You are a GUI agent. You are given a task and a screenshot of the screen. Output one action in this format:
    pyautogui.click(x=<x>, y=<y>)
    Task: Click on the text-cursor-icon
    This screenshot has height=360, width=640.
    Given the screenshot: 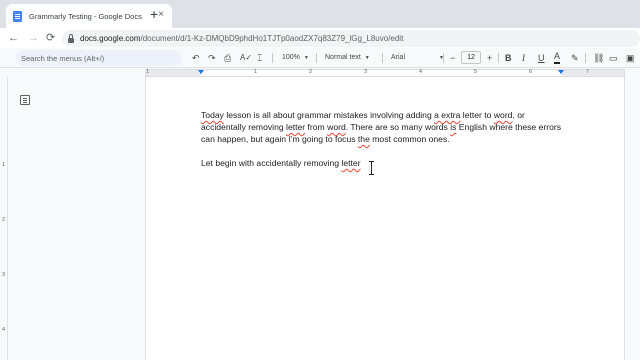 What is the action you would take?
    pyautogui.click(x=371, y=168)
    